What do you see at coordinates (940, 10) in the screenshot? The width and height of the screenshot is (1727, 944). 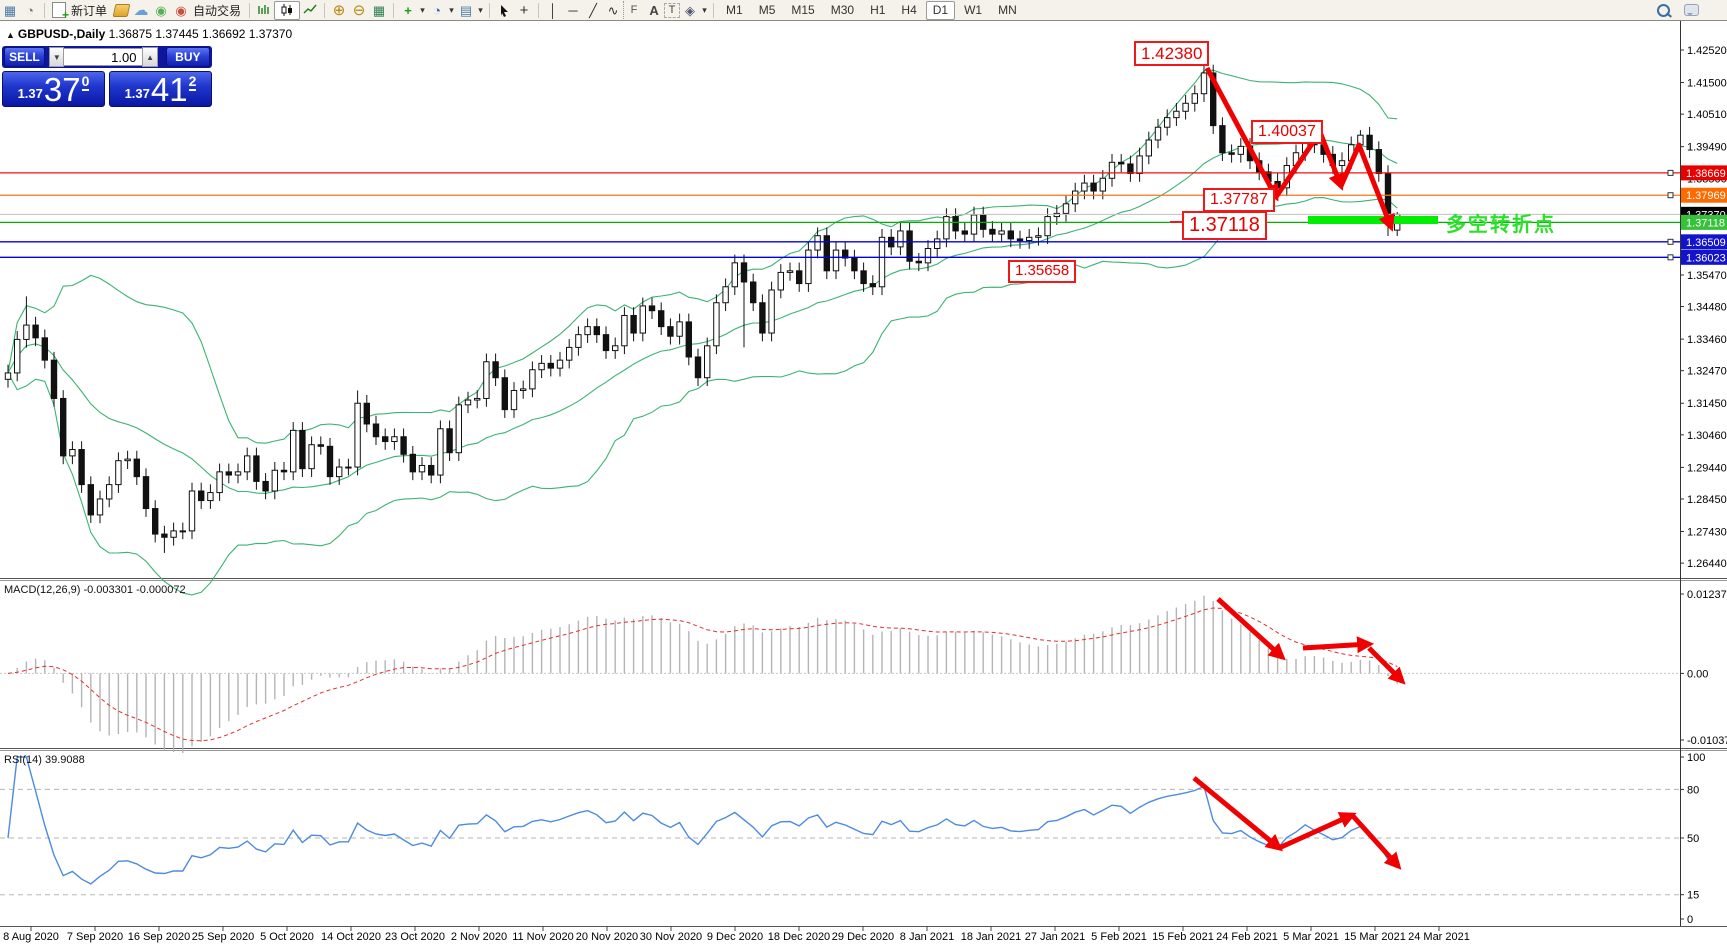 I see `timeframe-d1-button: D1` at bounding box center [940, 10].